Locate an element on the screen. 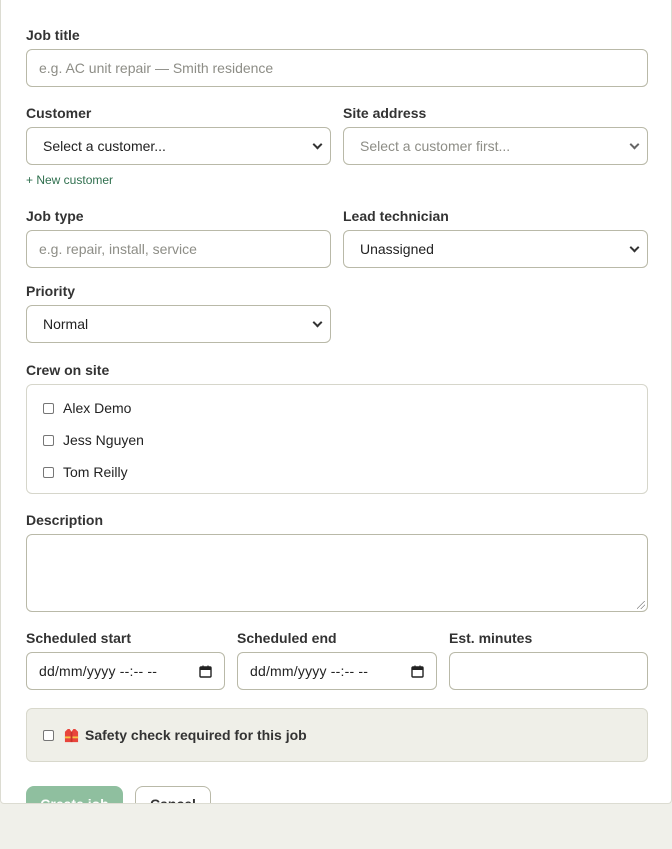  crew-list: Alex Demo Jess Nguyen Tom Reilly is located at coordinates (337, 439).